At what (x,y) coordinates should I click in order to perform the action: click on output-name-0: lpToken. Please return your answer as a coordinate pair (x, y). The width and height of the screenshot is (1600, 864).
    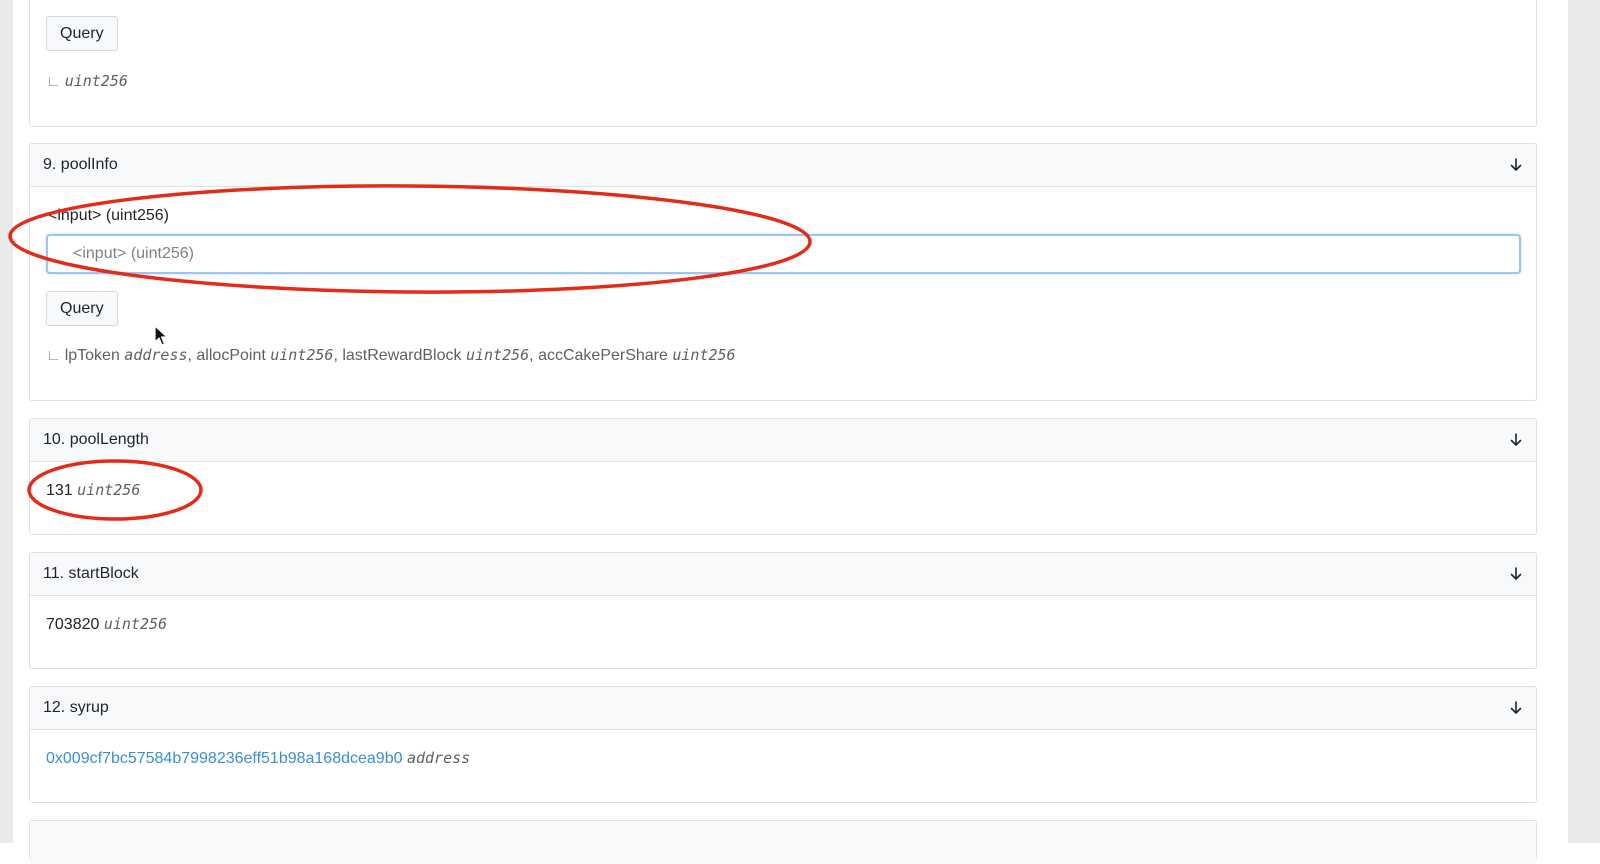
    Looking at the image, I should click on (92, 355).